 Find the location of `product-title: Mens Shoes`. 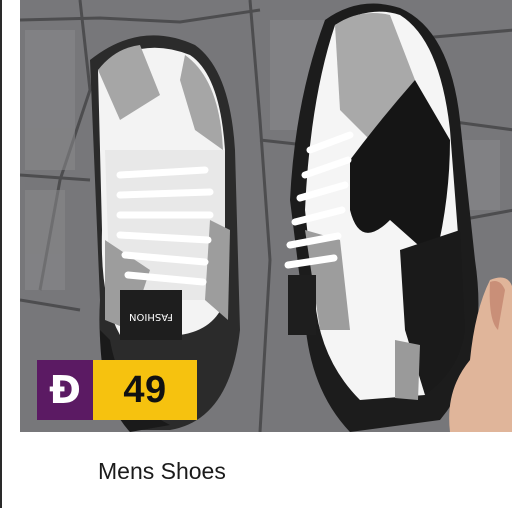

product-title: Mens Shoes is located at coordinates (162, 471).